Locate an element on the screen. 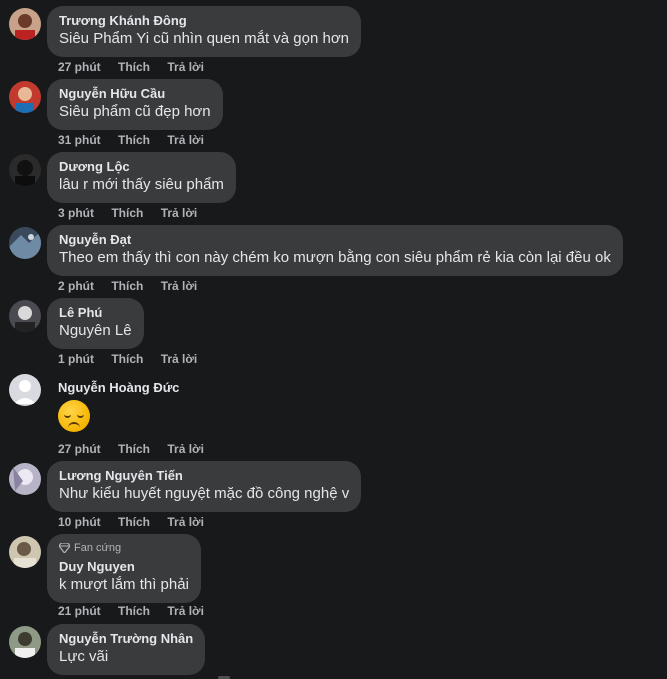 The width and height of the screenshot is (667, 679). comment-actions: 31 phút Thích Trả lời is located at coordinates (138, 140).